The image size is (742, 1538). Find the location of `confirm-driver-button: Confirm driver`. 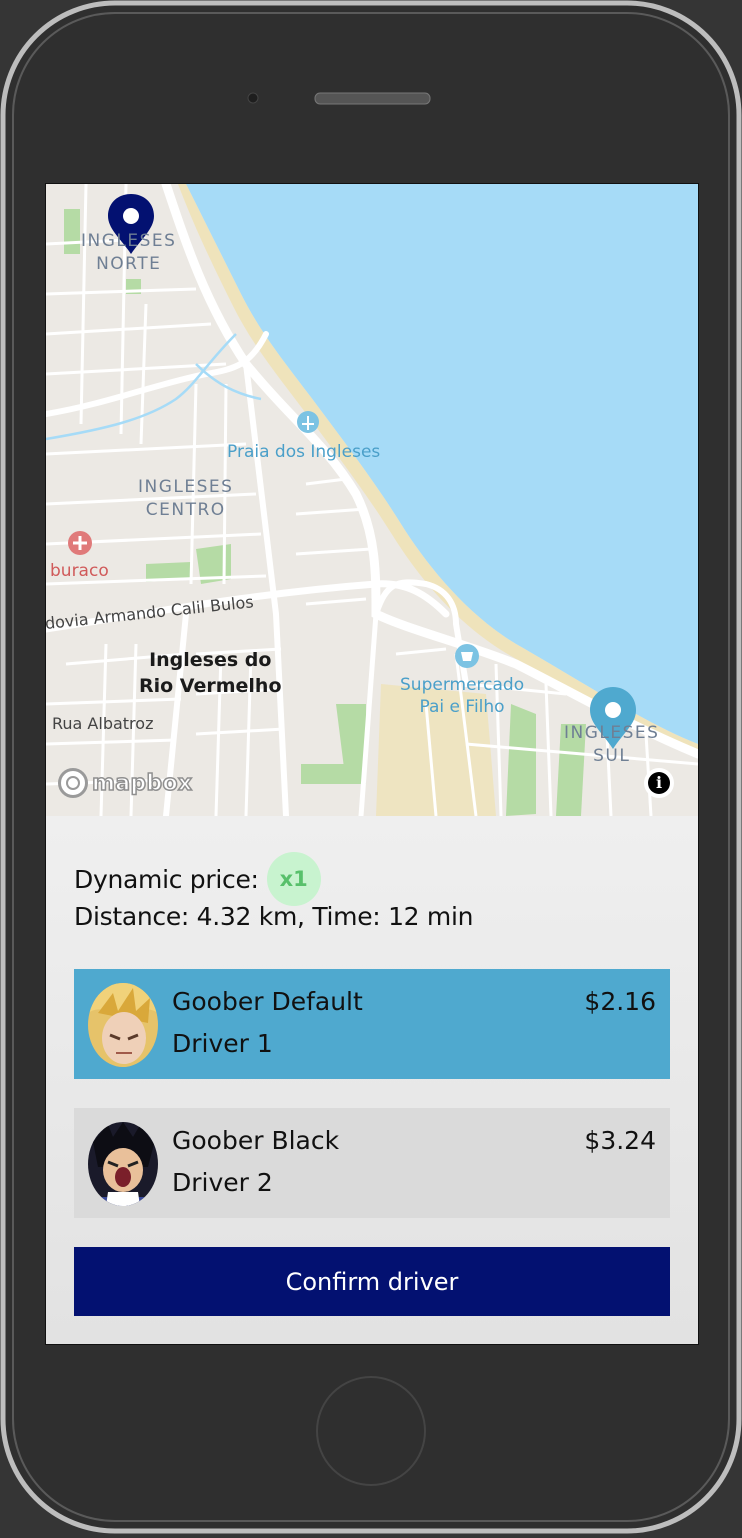

confirm-driver-button: Confirm driver is located at coordinates (372, 1281).